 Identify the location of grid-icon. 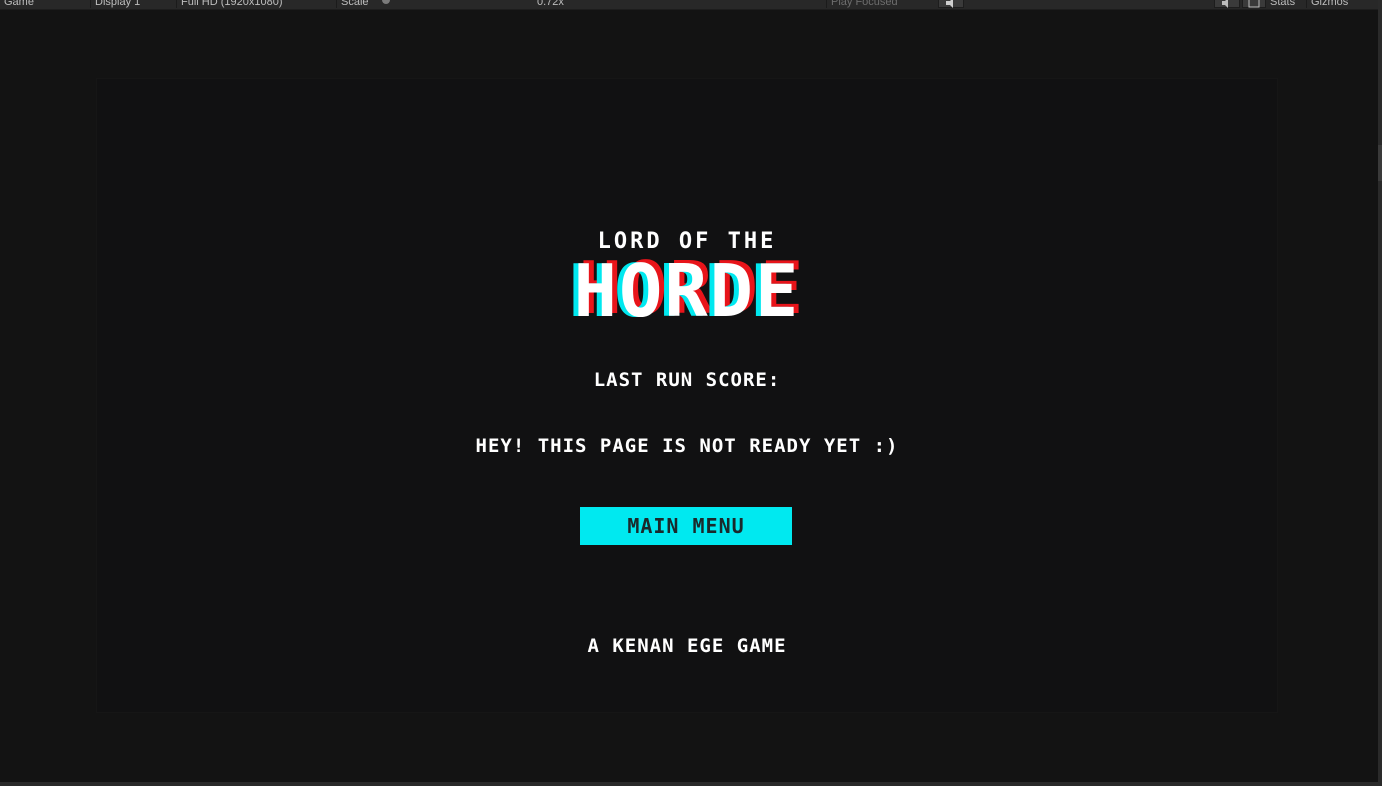
(1254, 4).